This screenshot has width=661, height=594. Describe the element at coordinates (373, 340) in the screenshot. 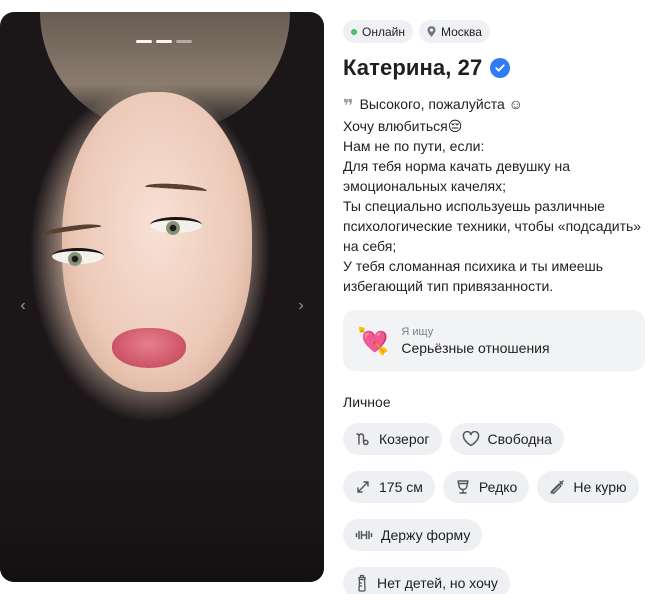

I see `heart-arrow-icon: 💘` at that location.